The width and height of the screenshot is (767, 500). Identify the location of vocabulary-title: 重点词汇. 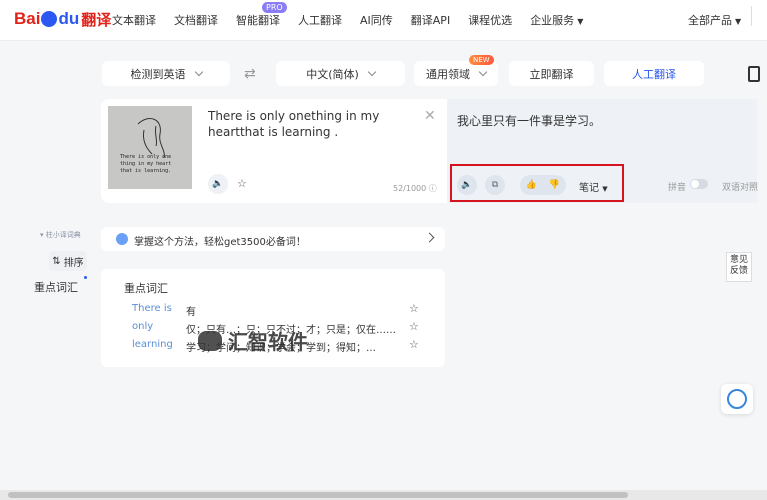
(146, 288).